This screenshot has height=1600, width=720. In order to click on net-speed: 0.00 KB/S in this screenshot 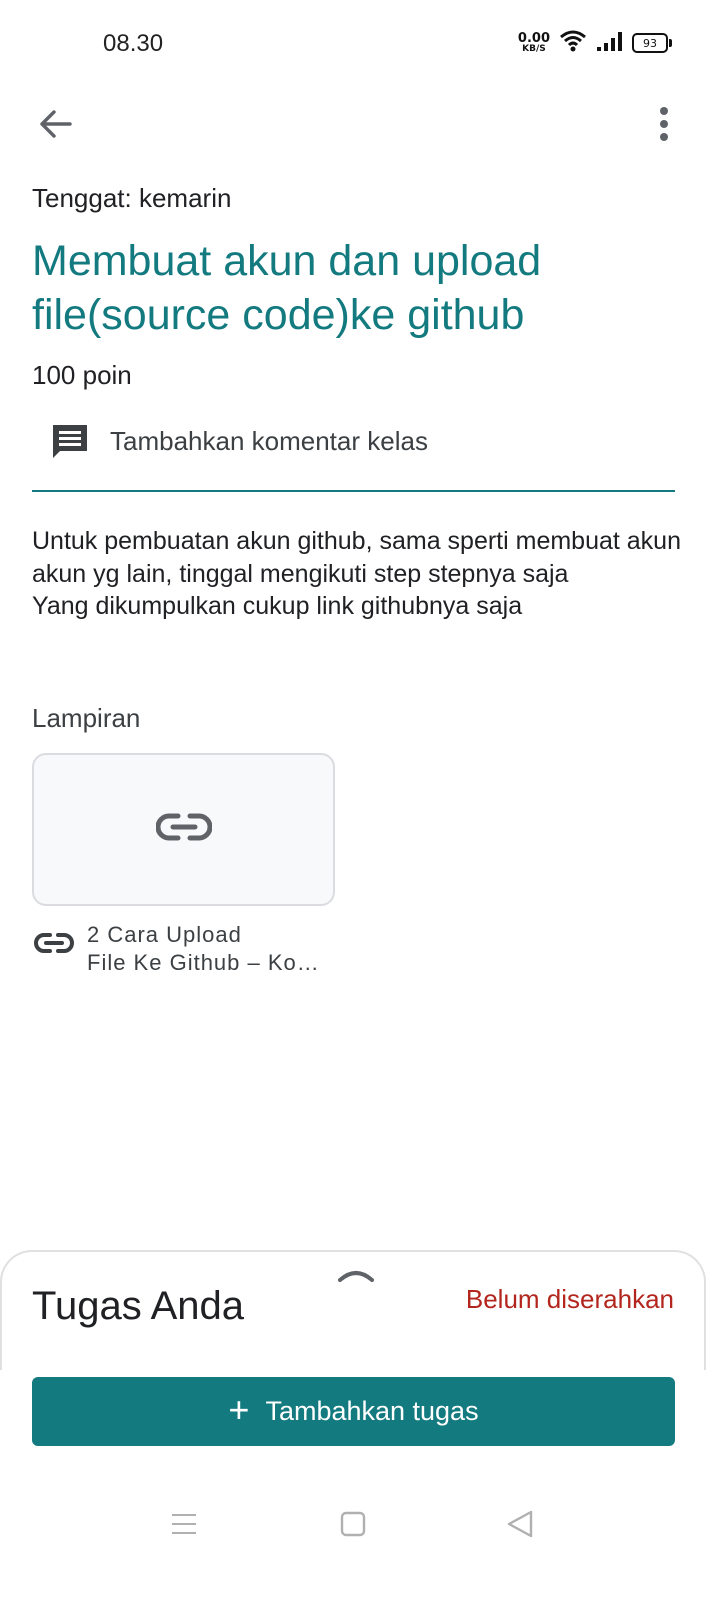, I will do `click(534, 43)`.